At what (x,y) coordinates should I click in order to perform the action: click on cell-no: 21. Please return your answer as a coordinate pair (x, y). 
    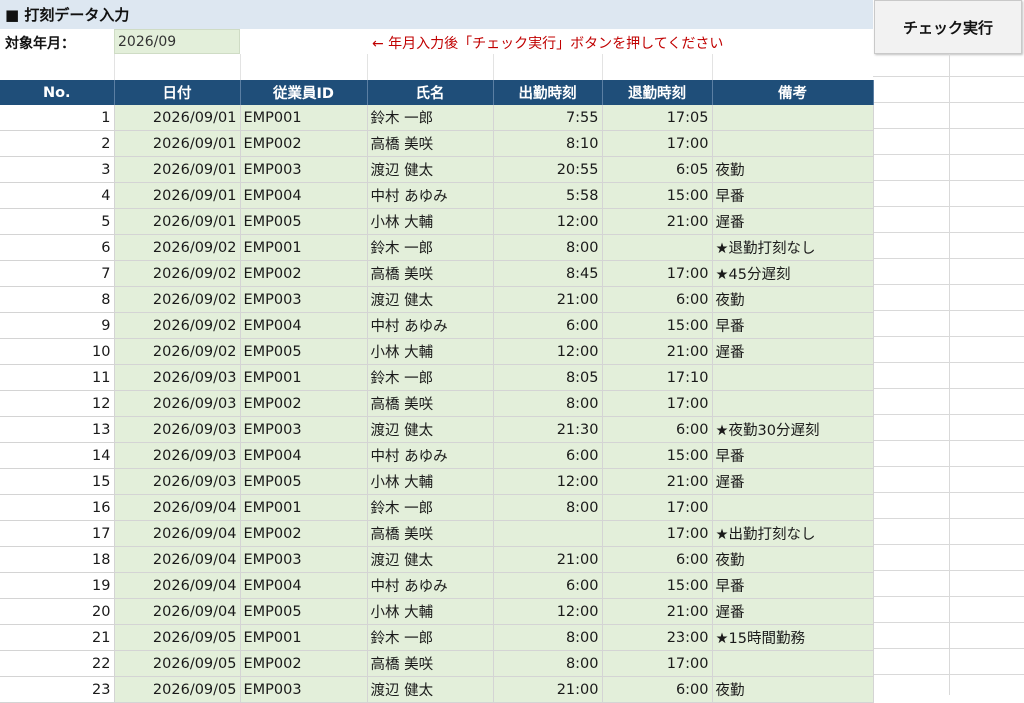
    Looking at the image, I should click on (57, 637).